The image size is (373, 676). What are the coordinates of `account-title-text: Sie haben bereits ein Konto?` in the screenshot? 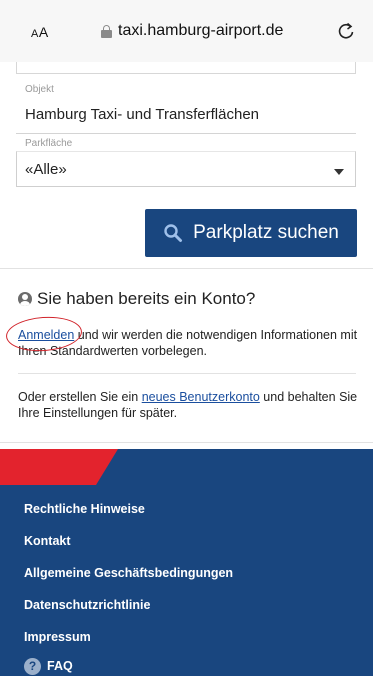 It's located at (146, 298).